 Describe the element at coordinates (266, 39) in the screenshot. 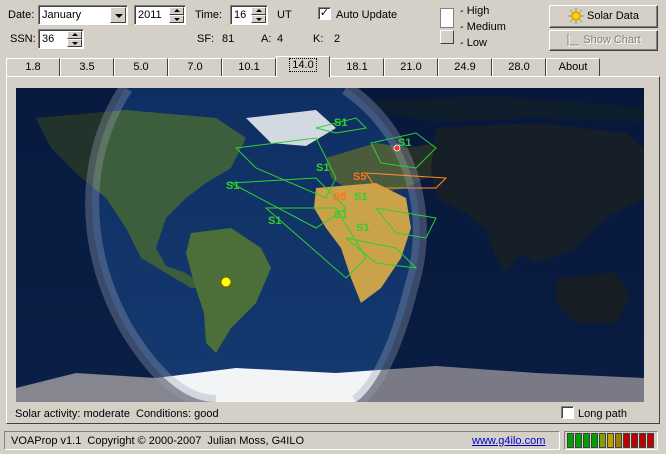

I see `a-label: A:` at that location.